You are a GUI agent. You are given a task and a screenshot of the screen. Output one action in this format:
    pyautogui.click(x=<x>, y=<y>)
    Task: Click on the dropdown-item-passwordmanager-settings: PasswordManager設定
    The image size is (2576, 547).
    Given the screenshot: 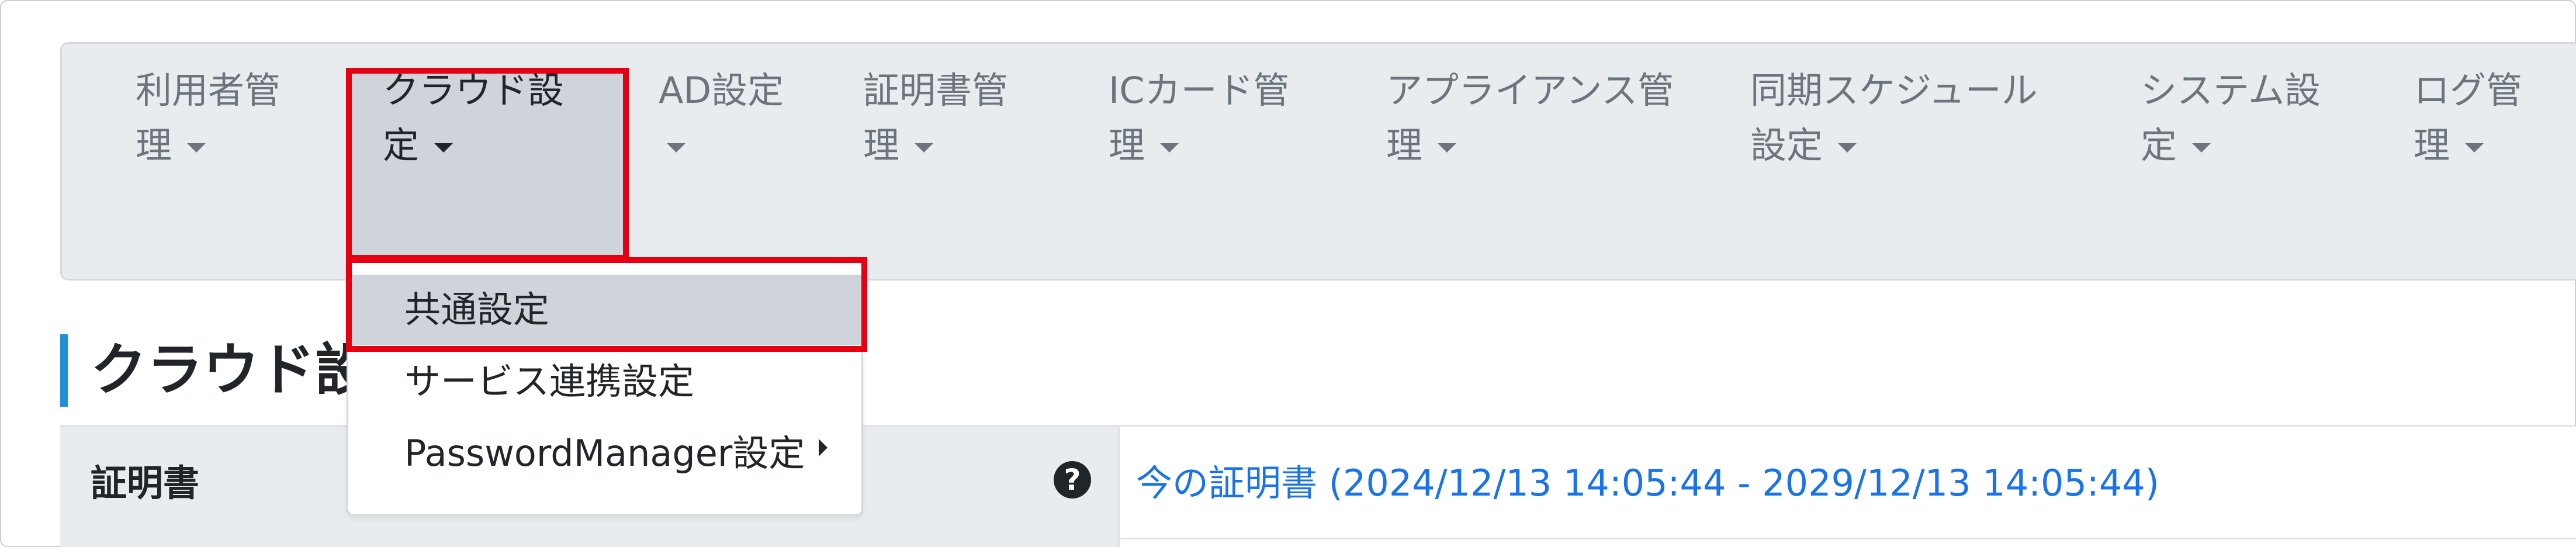 What is the action you would take?
    pyautogui.click(x=604, y=454)
    